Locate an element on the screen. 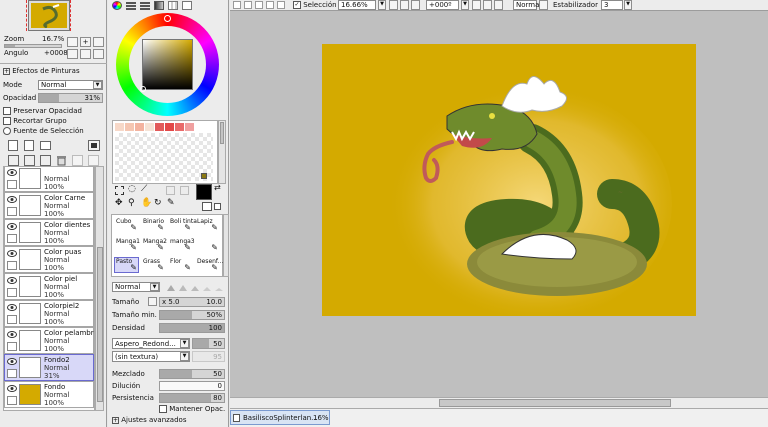 Image resolution: width=768 pixels, height=427 pixels. layer-list-scrollbar is located at coordinates (99, 288).